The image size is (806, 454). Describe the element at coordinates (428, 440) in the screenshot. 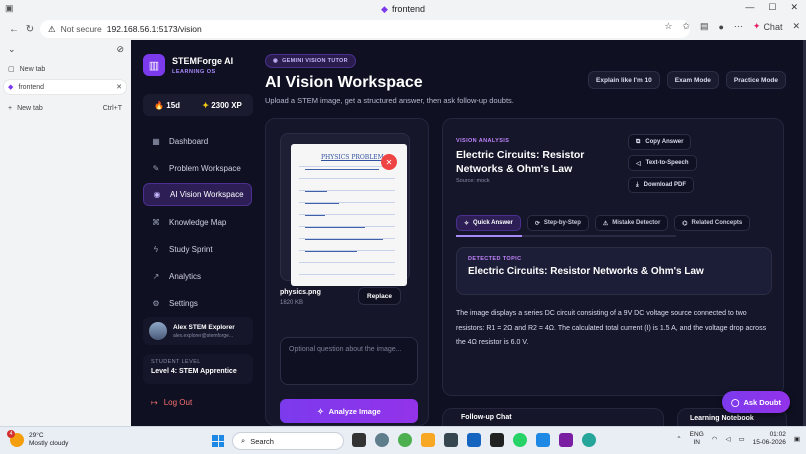

I see `file-explorer-icon` at that location.